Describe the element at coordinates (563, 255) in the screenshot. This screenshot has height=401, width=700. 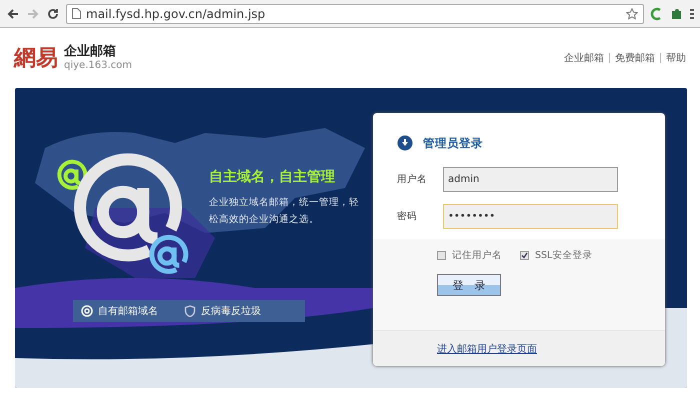
I see `checkbox-label: SSL安全登录` at that location.